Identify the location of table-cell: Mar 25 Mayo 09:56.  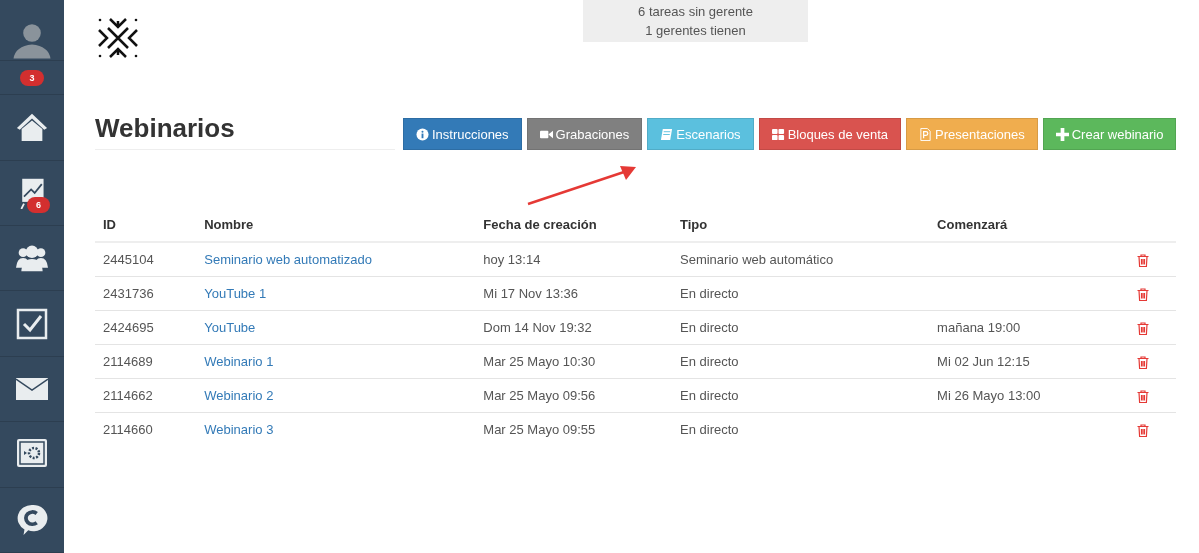
(573, 395).